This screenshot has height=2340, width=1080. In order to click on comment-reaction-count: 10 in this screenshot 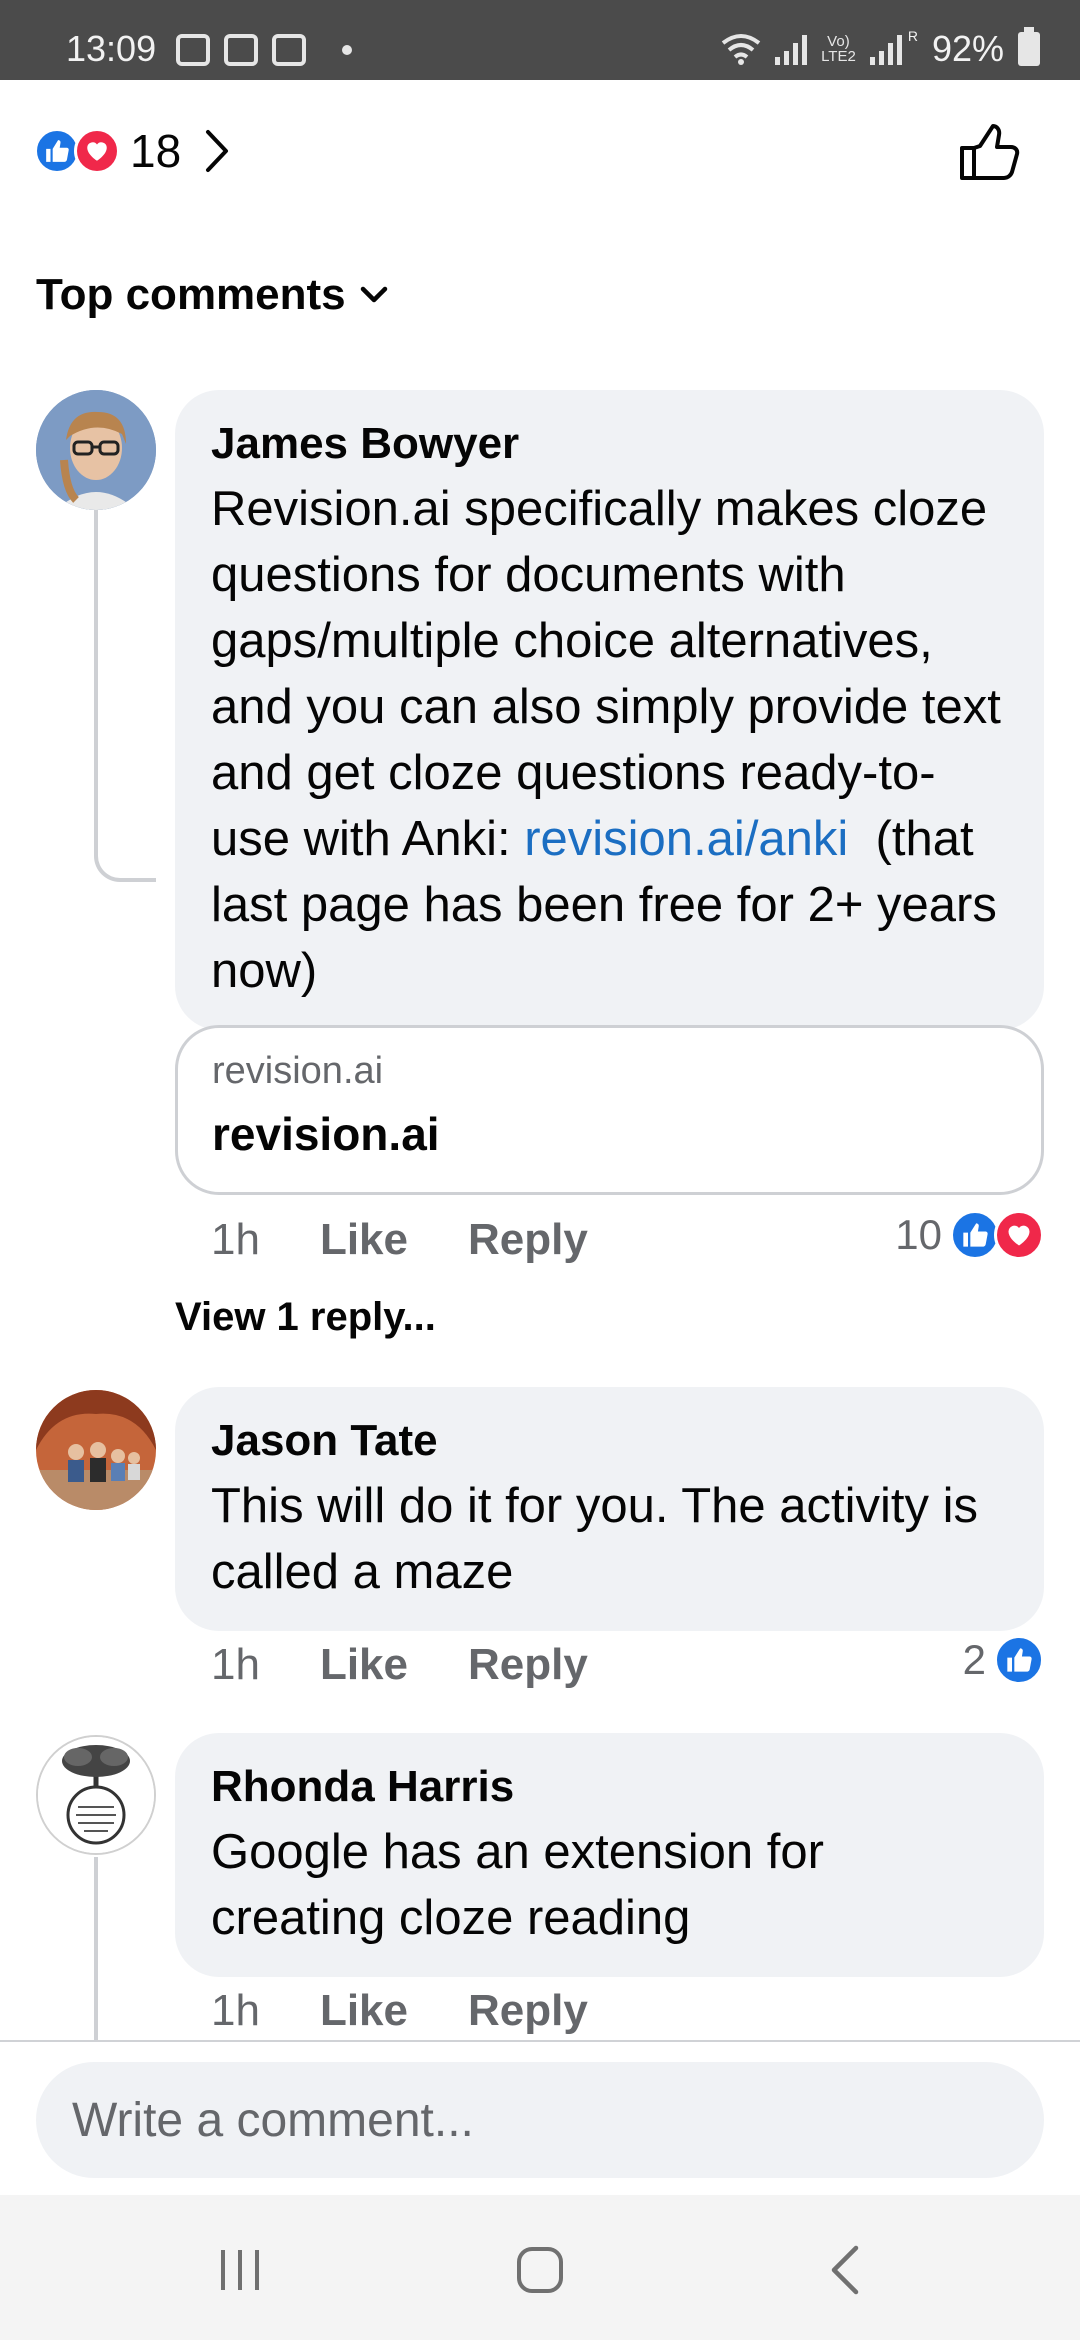, I will do `click(918, 1234)`.